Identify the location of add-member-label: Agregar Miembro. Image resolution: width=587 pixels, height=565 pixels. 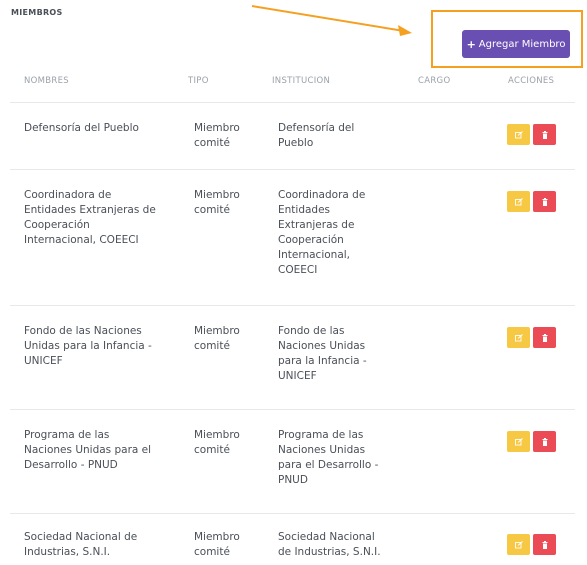
(522, 44).